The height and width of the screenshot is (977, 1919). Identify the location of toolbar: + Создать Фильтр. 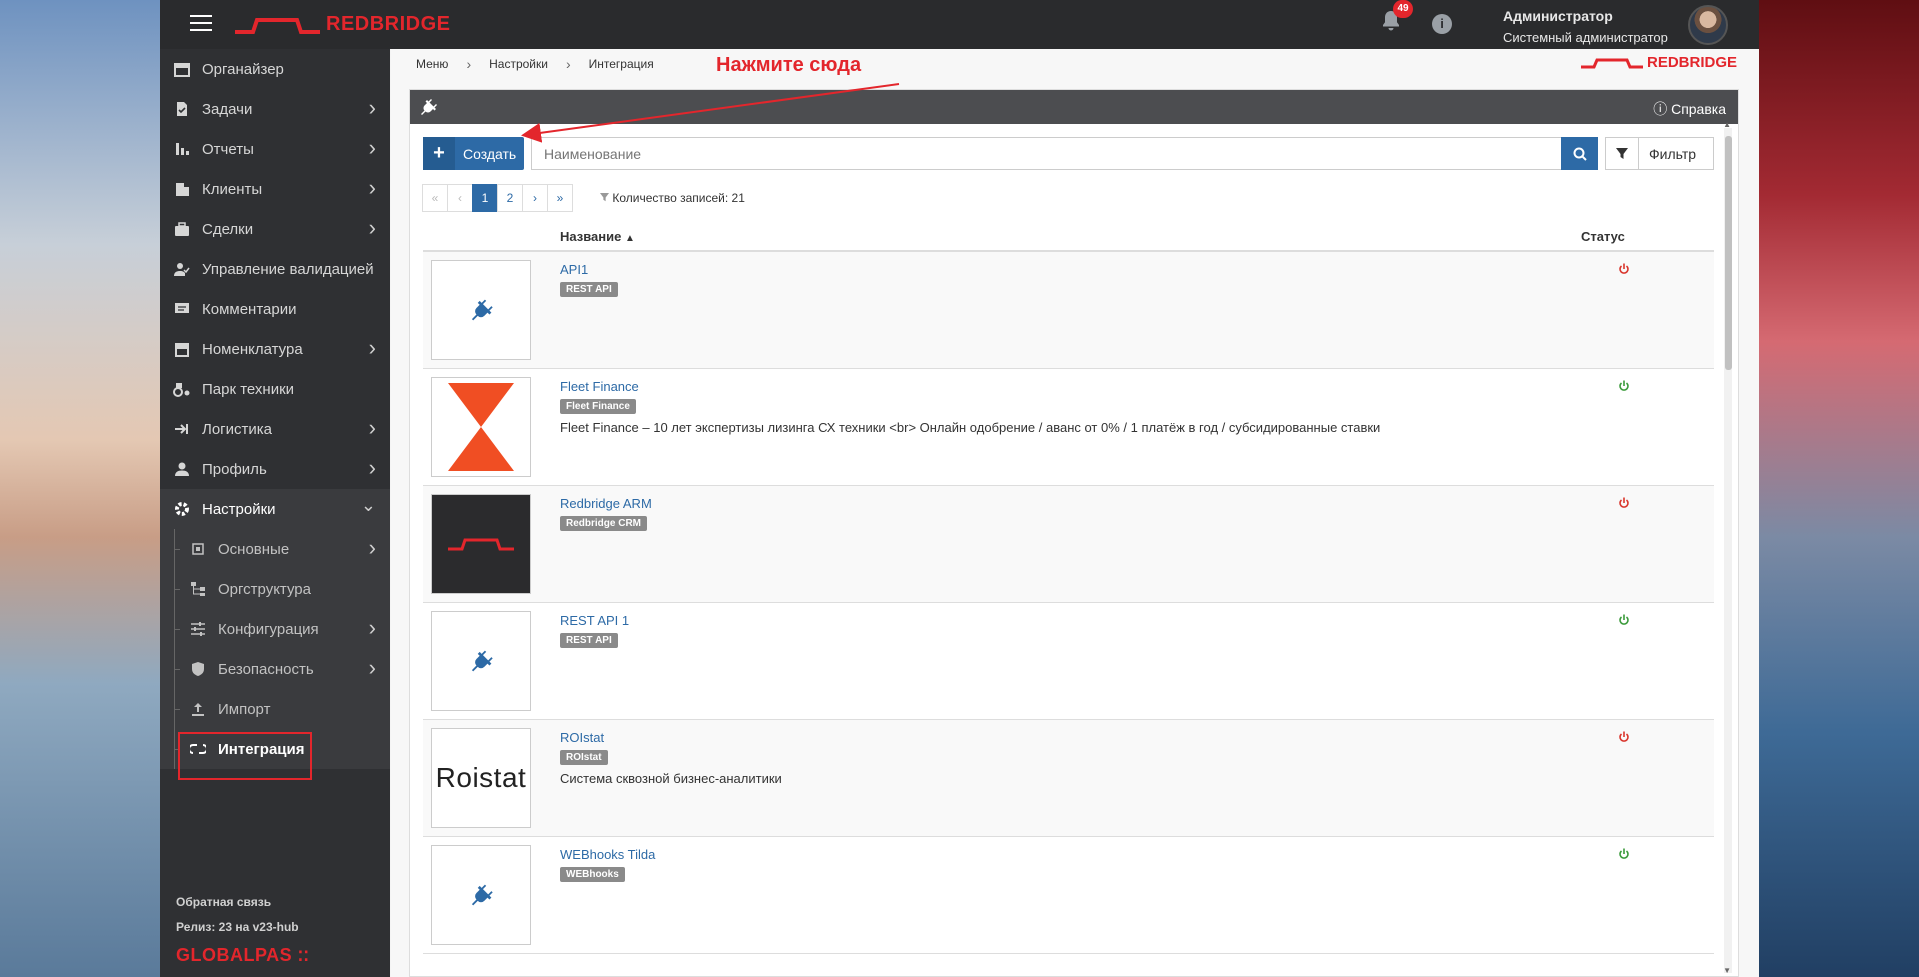
(1068, 153).